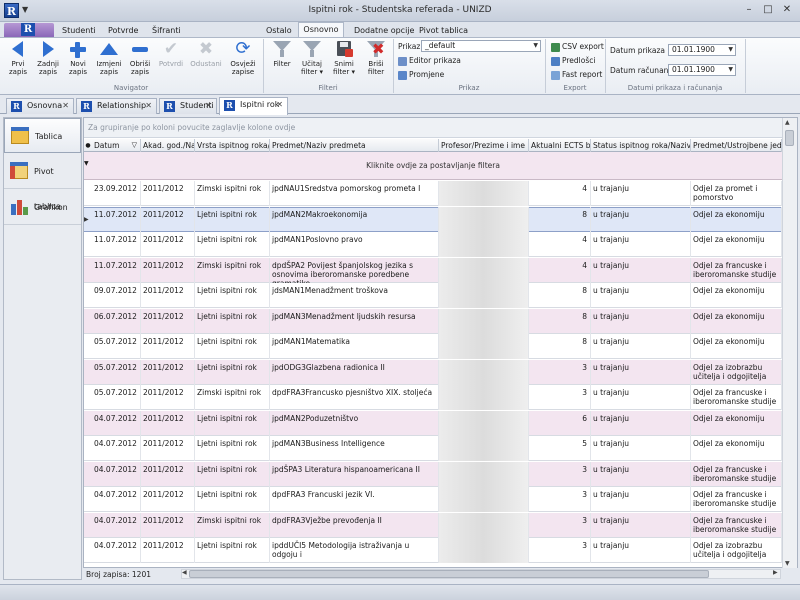  I want to click on delete-record-button: Obriši zapis, so click(140, 62).